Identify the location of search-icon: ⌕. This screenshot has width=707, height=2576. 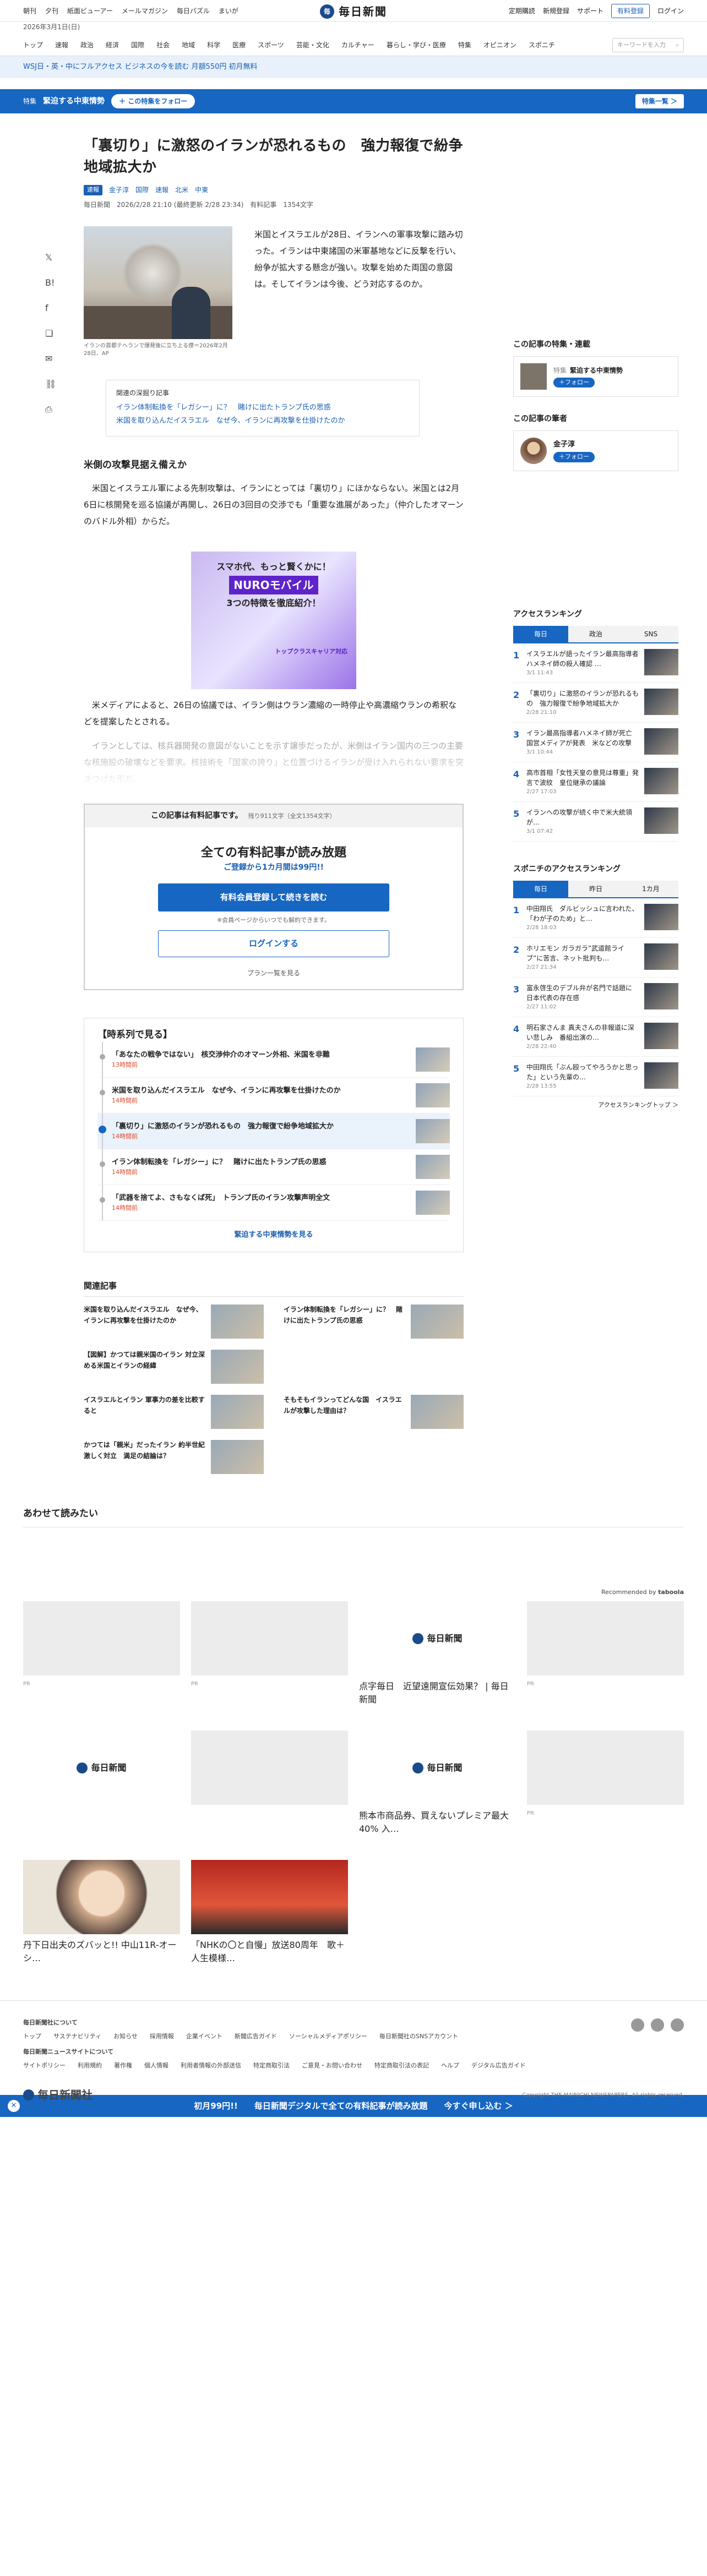
(678, 46).